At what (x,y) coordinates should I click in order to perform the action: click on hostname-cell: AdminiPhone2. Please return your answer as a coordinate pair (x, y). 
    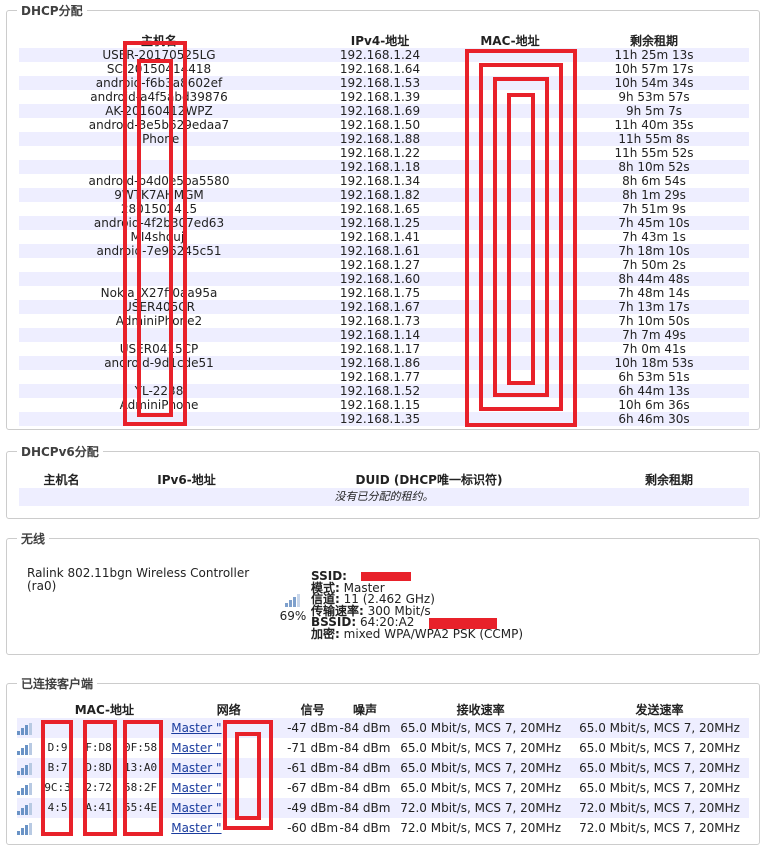
    Looking at the image, I should click on (159, 321).